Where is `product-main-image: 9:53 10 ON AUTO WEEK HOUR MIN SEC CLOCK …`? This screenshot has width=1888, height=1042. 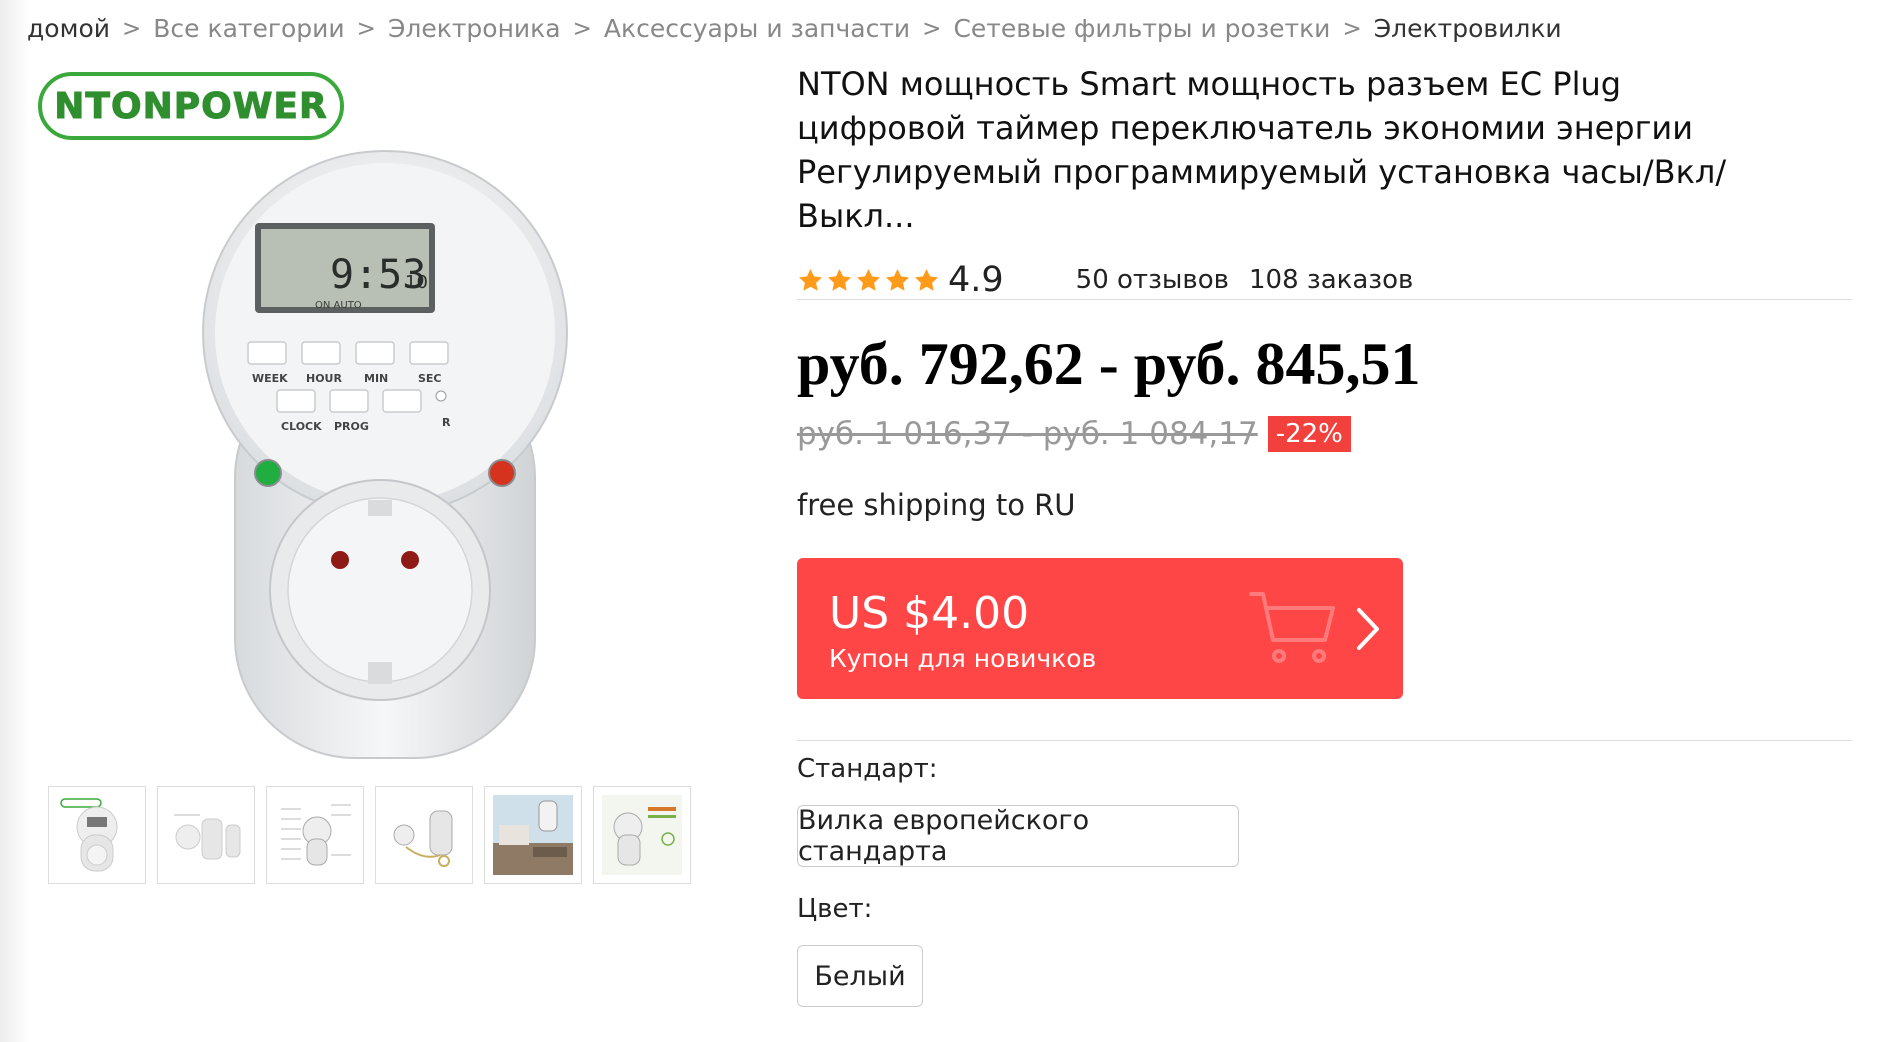 product-main-image: 9:53 10 ON AUTO WEEK HOUR MIN SEC CLOCK … is located at coordinates (390, 448).